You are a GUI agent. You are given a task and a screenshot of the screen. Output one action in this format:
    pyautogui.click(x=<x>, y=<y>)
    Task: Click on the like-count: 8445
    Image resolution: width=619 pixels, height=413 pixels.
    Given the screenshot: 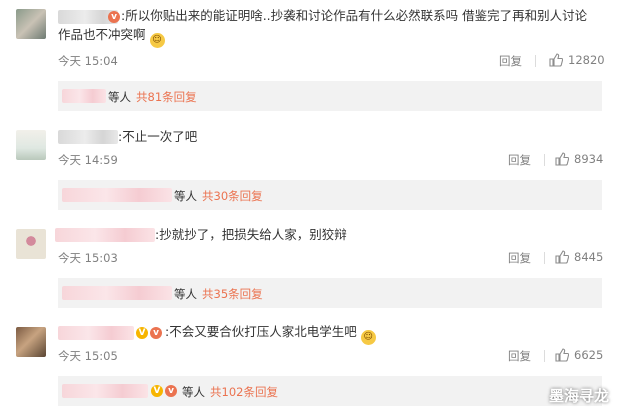 What is the action you would take?
    pyautogui.click(x=589, y=257)
    